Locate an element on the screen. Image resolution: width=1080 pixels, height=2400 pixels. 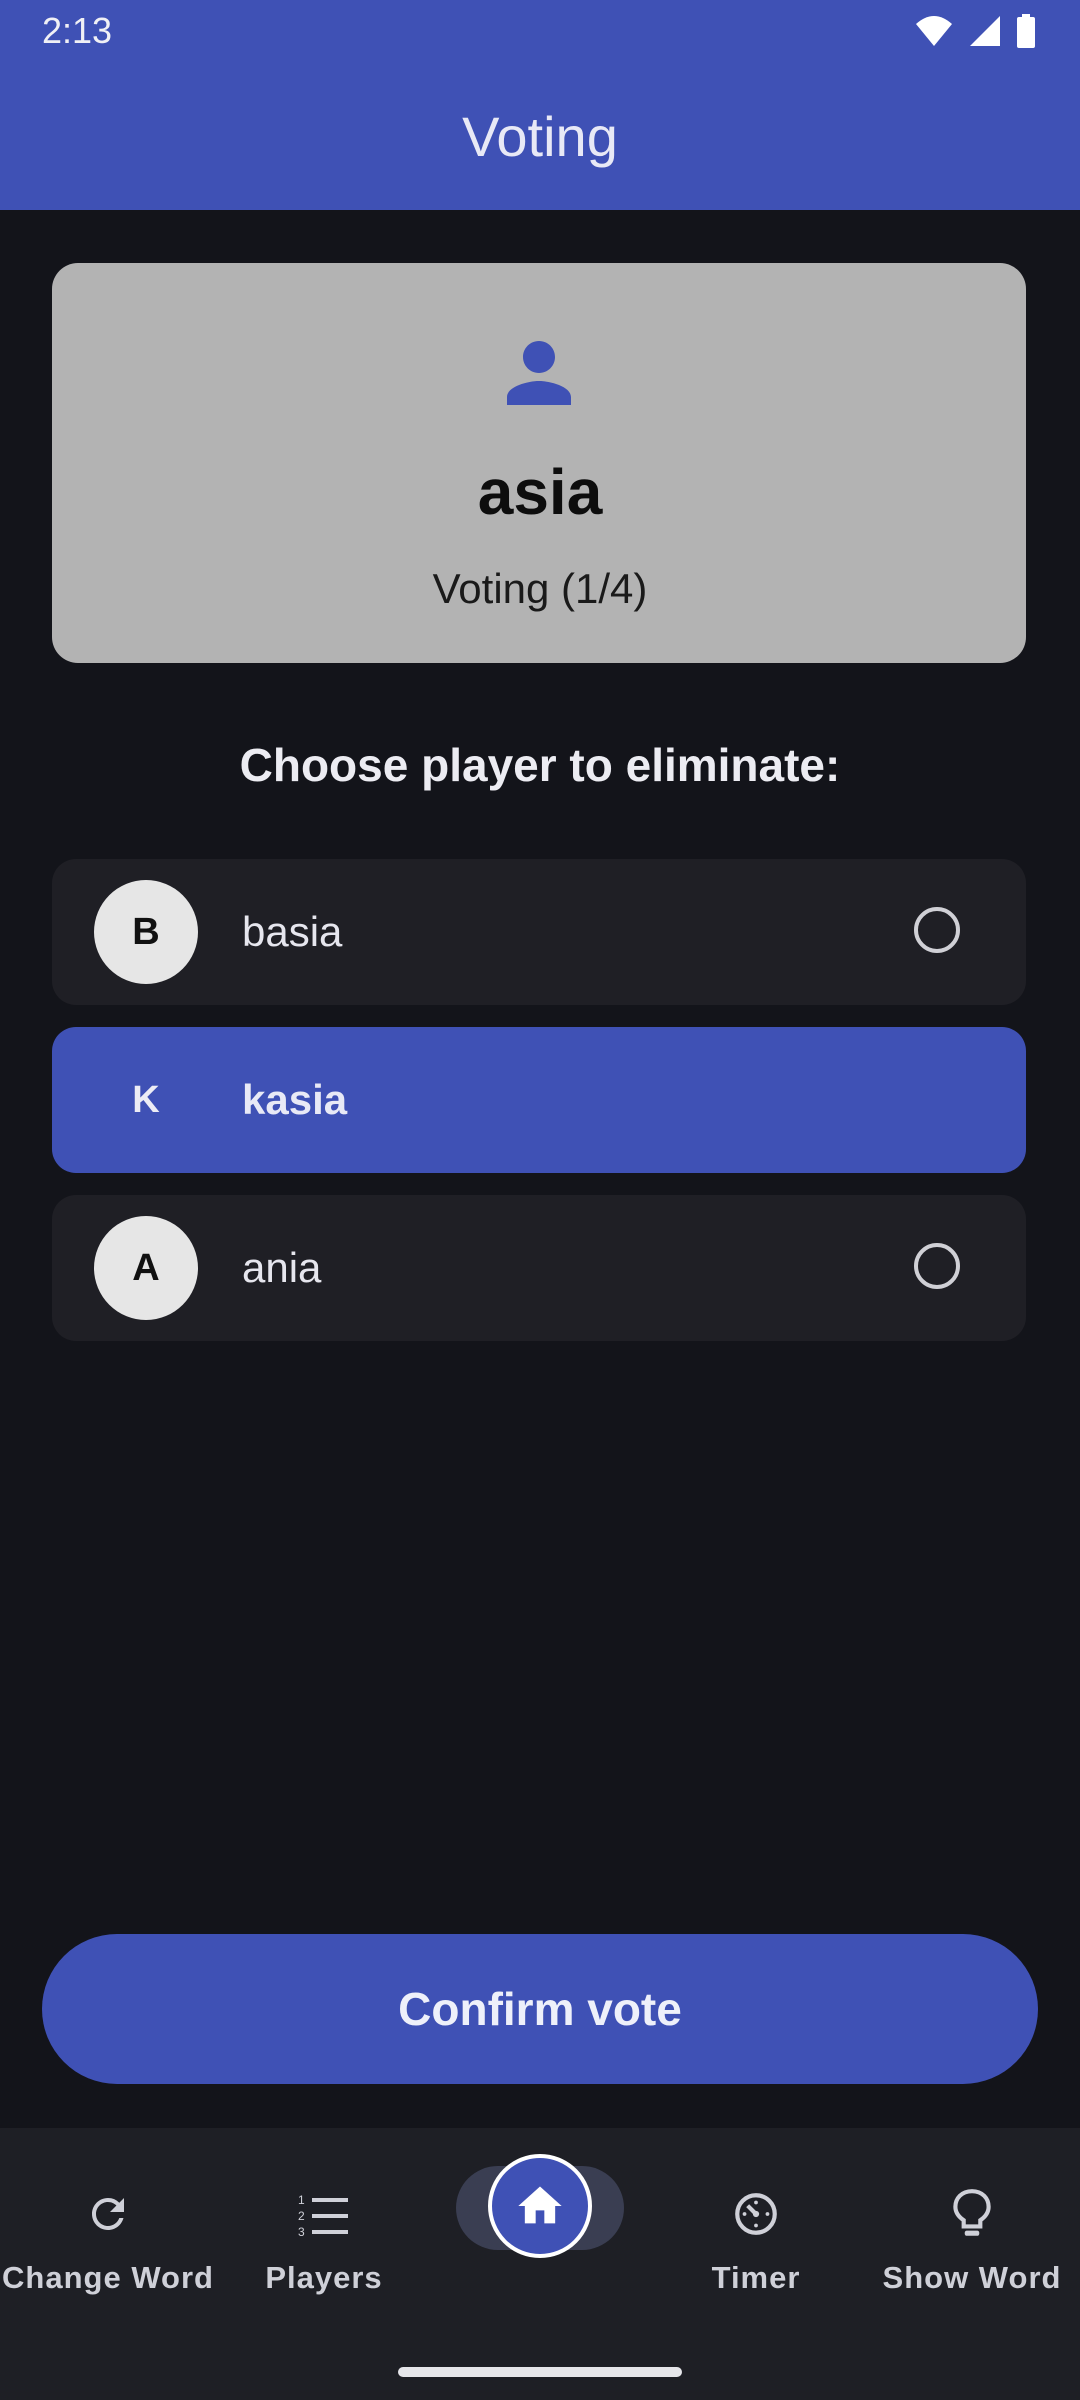
svg-text: 1 is located at coordinates (301, 2200).